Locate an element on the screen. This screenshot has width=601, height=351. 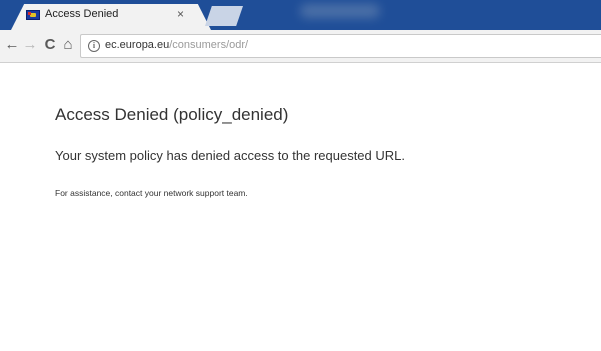
tab-strip: Access Denied × is located at coordinates (300, 15).